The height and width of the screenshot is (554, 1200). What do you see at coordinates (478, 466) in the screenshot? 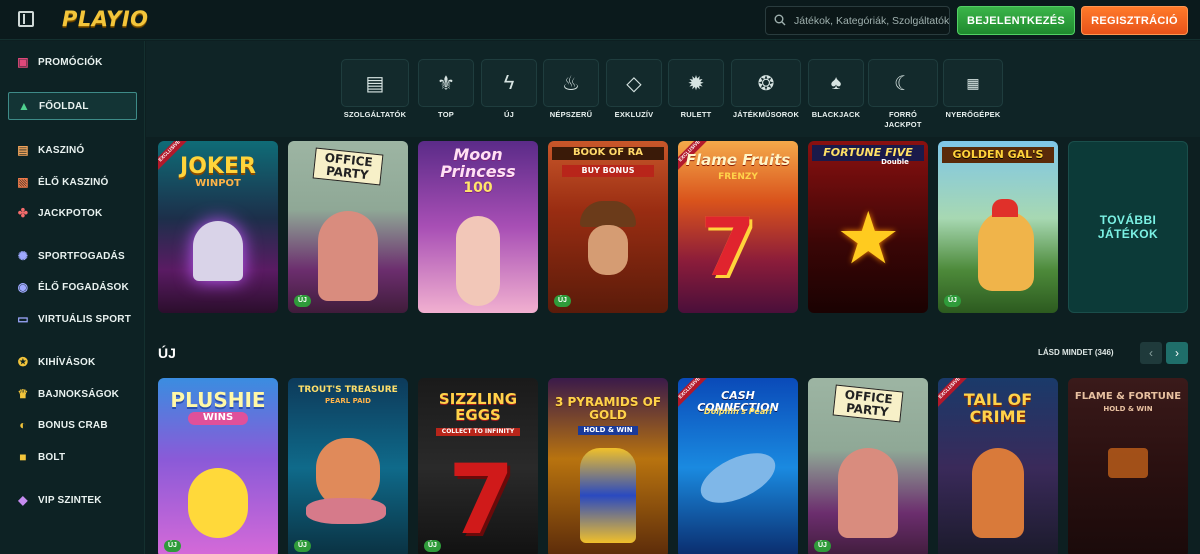
I see `game-tile: SIZZLING EGGS COLLECT TO INFINITY 7 ÚJ` at bounding box center [478, 466].